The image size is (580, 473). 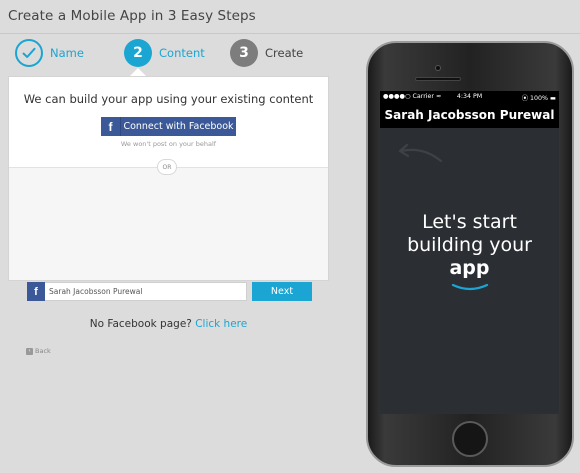 I want to click on facebook-page-input, so click(x=145, y=291).